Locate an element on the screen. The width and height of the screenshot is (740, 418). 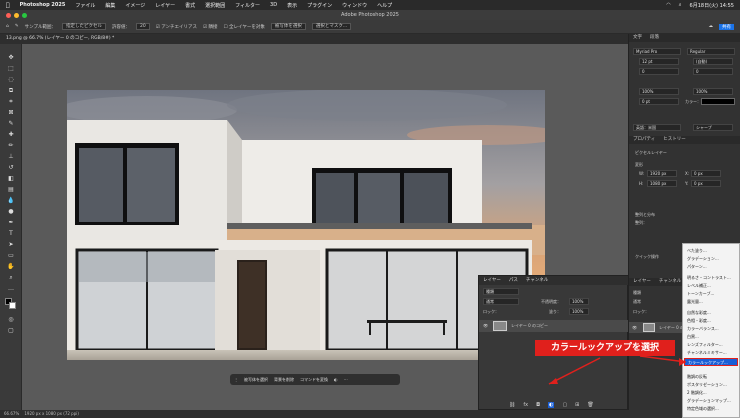
status-bar: 66.67% 1920 px x 1080 px (72 ppi) is located at coordinates (315, 414).